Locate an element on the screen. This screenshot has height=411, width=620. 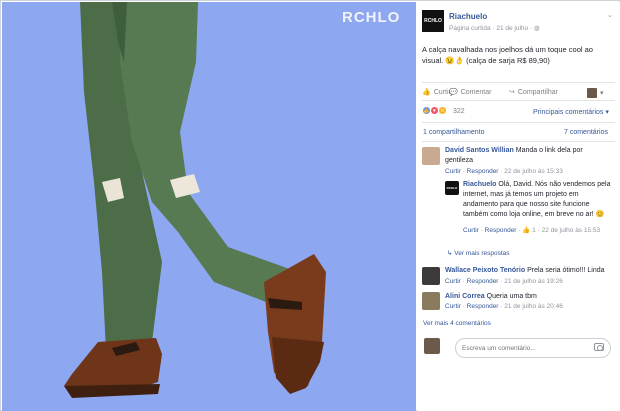
reaction-count: 322 is located at coordinates (459, 111).